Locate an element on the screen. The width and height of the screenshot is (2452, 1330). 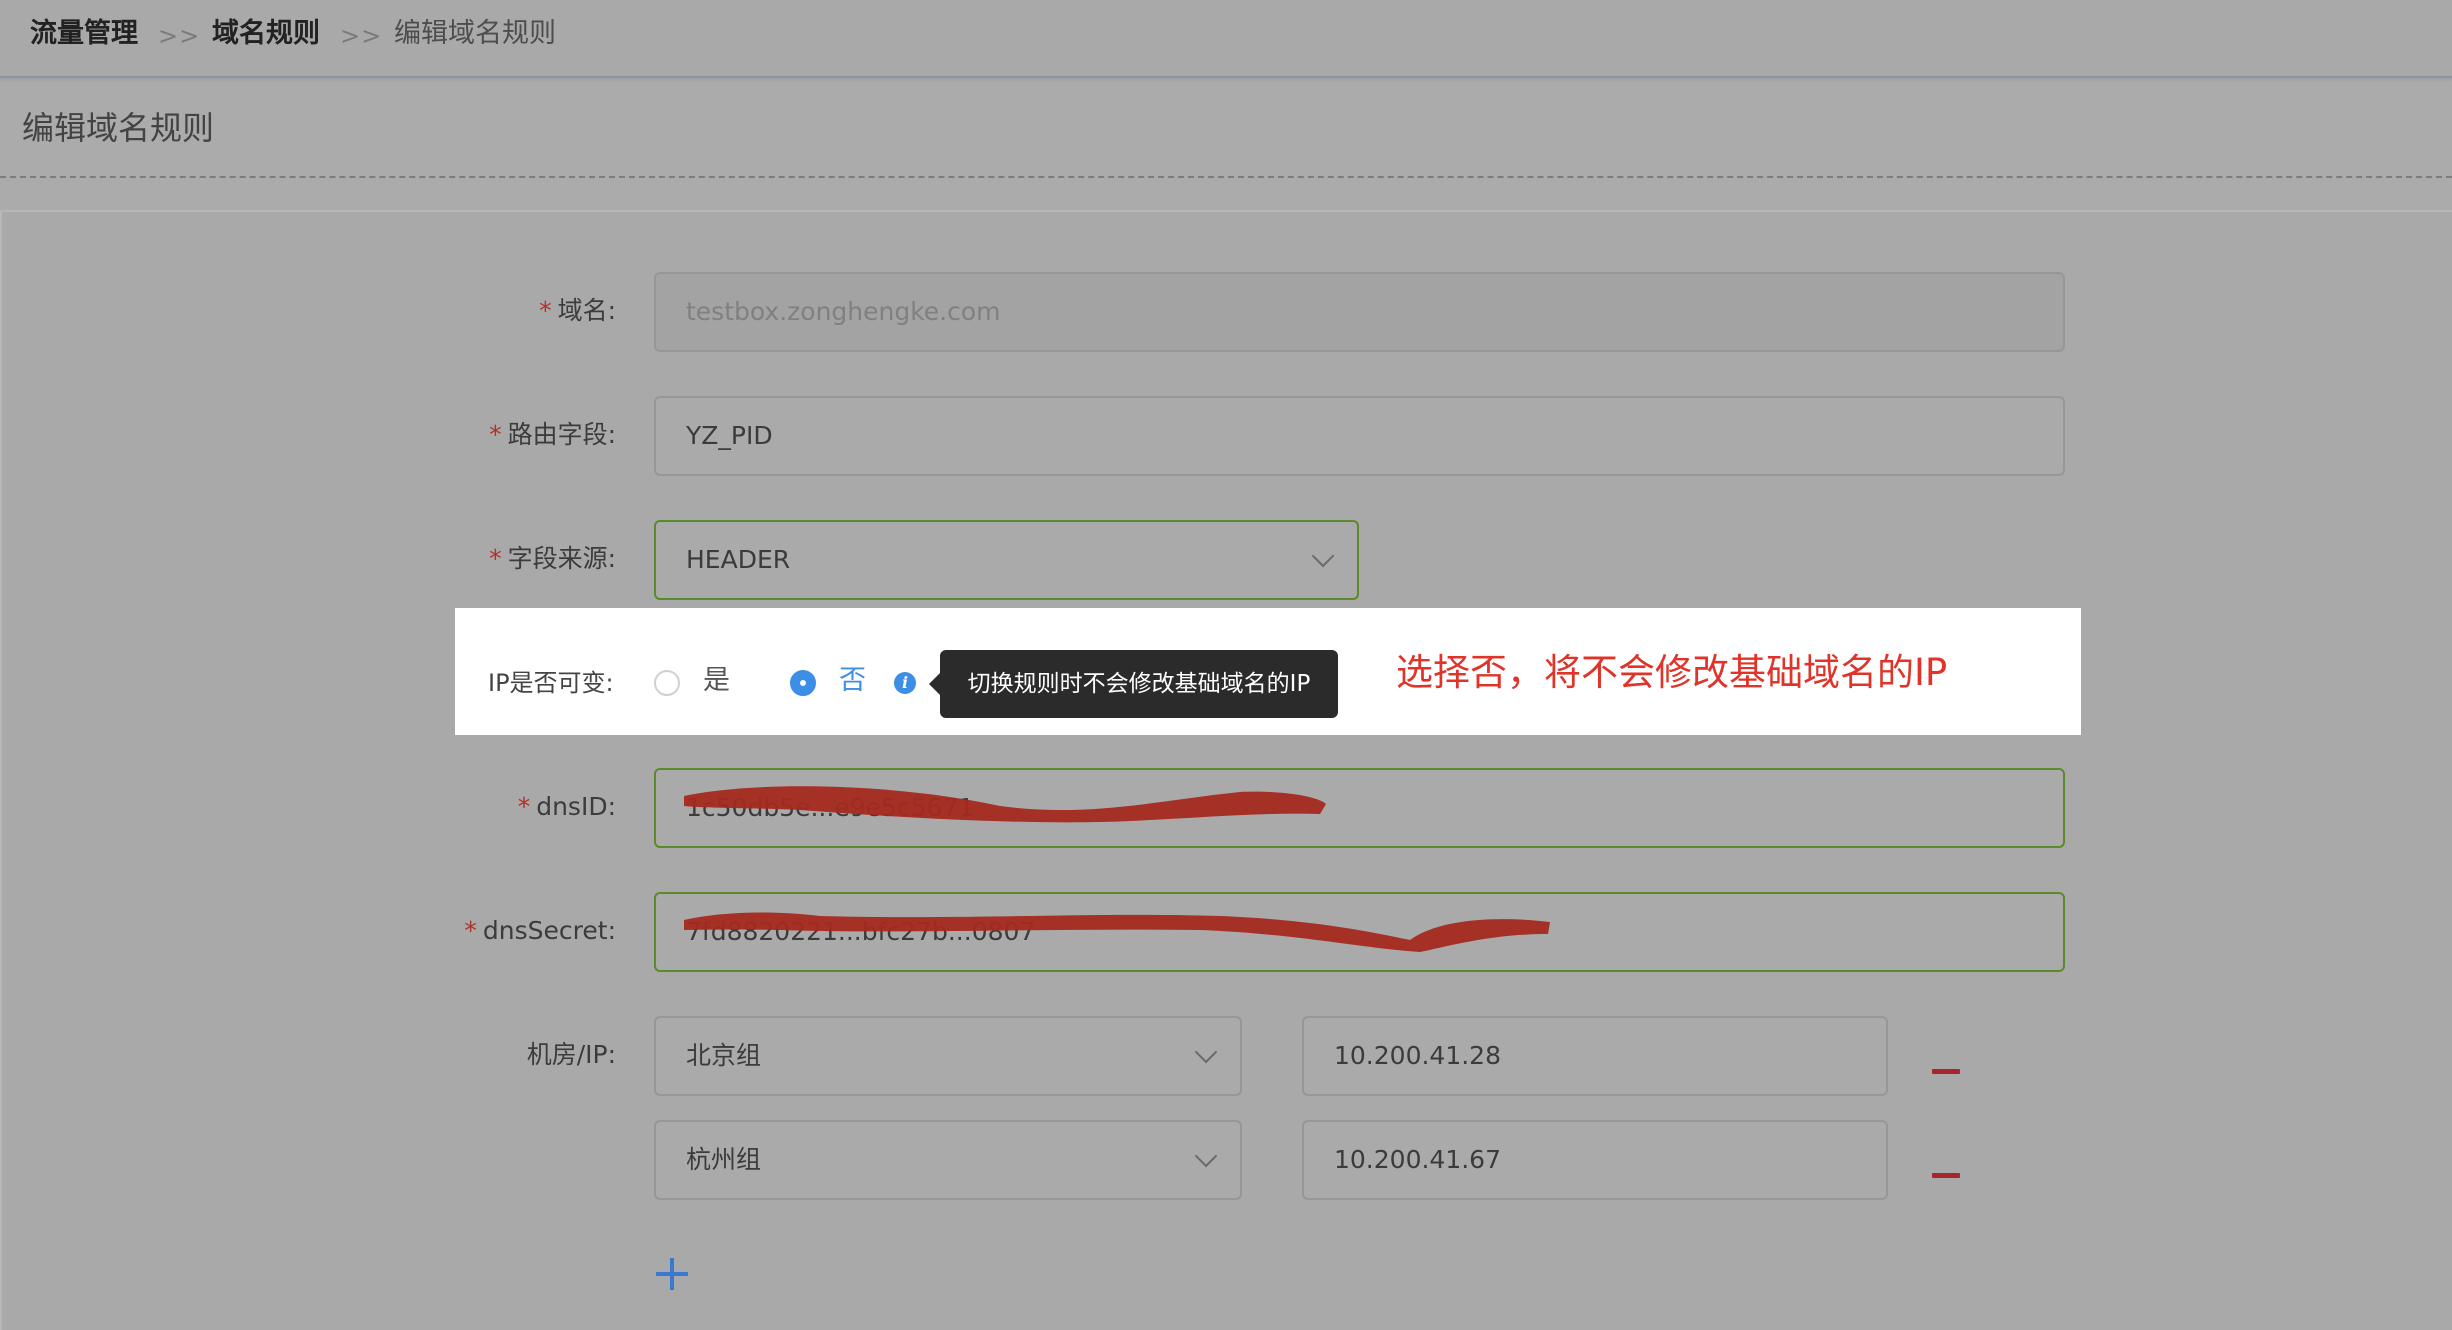
room-value-1: 北京组 is located at coordinates (724, 1055).